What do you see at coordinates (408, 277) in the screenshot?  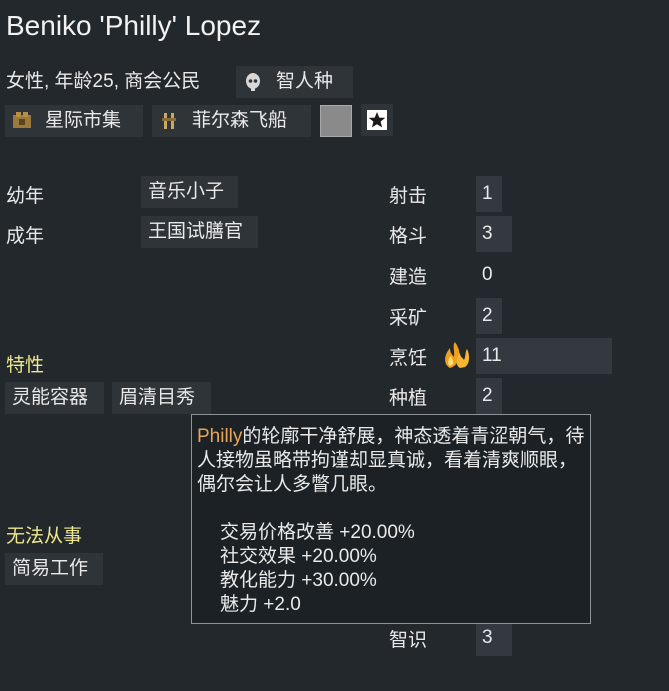 I see `skill-name: 建造` at bounding box center [408, 277].